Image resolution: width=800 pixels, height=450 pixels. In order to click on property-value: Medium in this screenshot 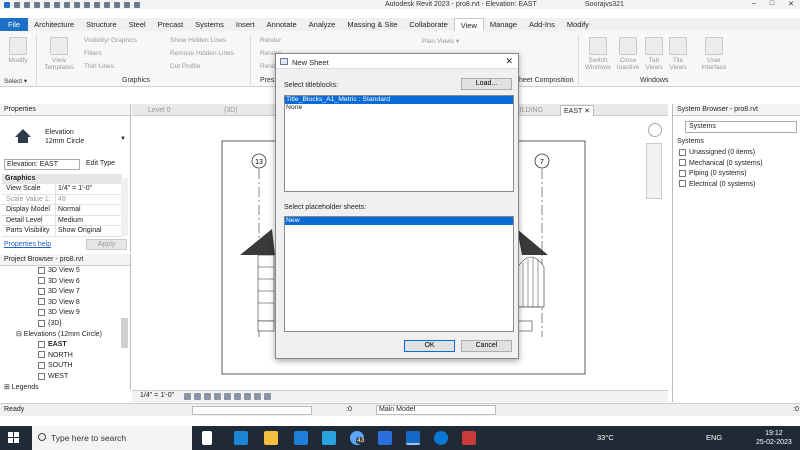, I will do `click(89, 221)`.